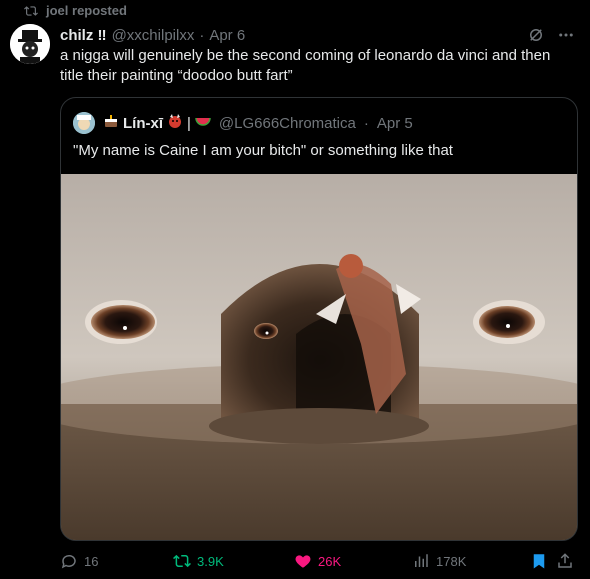 This screenshot has height=579, width=590. Describe the element at coordinates (143, 123) in the screenshot. I see `quote-author-name: Lín-xī` at that location.